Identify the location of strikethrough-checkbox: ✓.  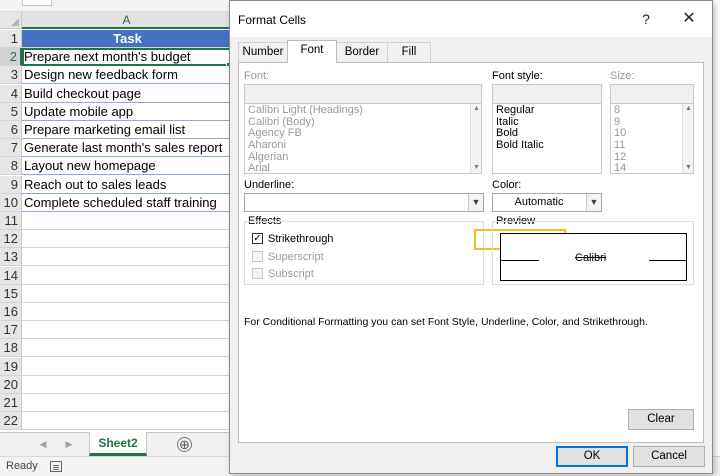
(257, 238).